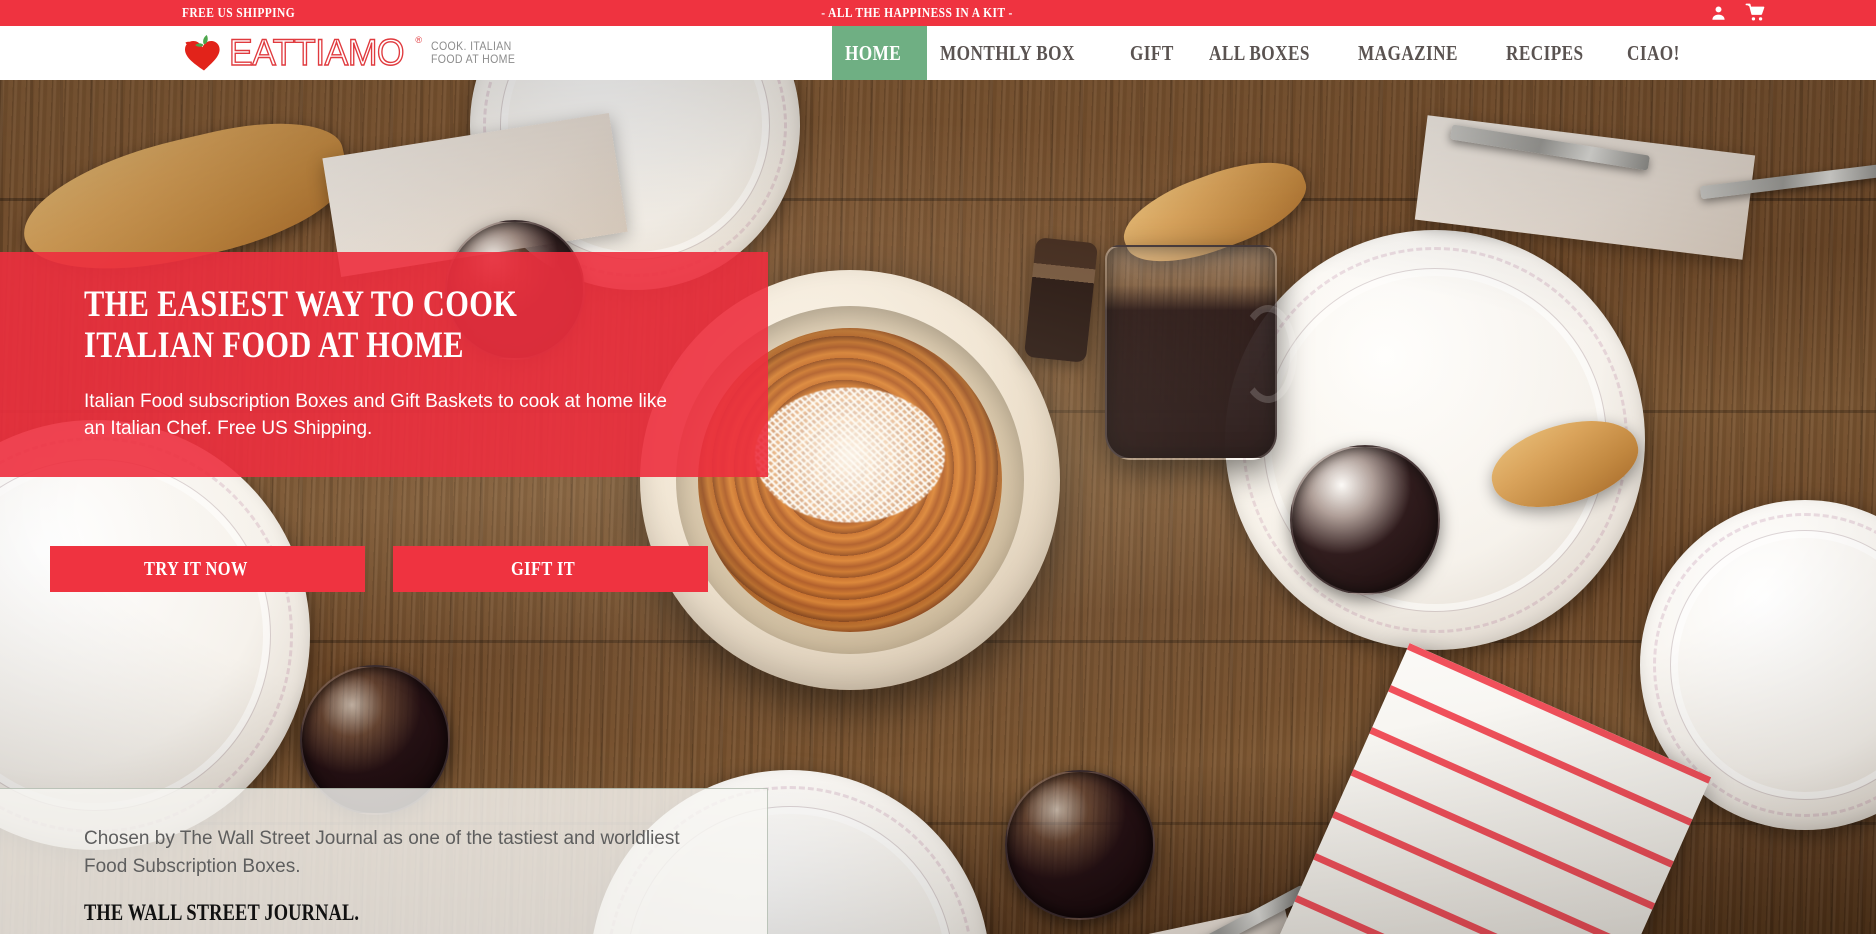 The width and height of the screenshot is (1876, 934). Describe the element at coordinates (1408, 52) in the screenshot. I see `nav-item-magazine-label: MAGAZINE` at that location.